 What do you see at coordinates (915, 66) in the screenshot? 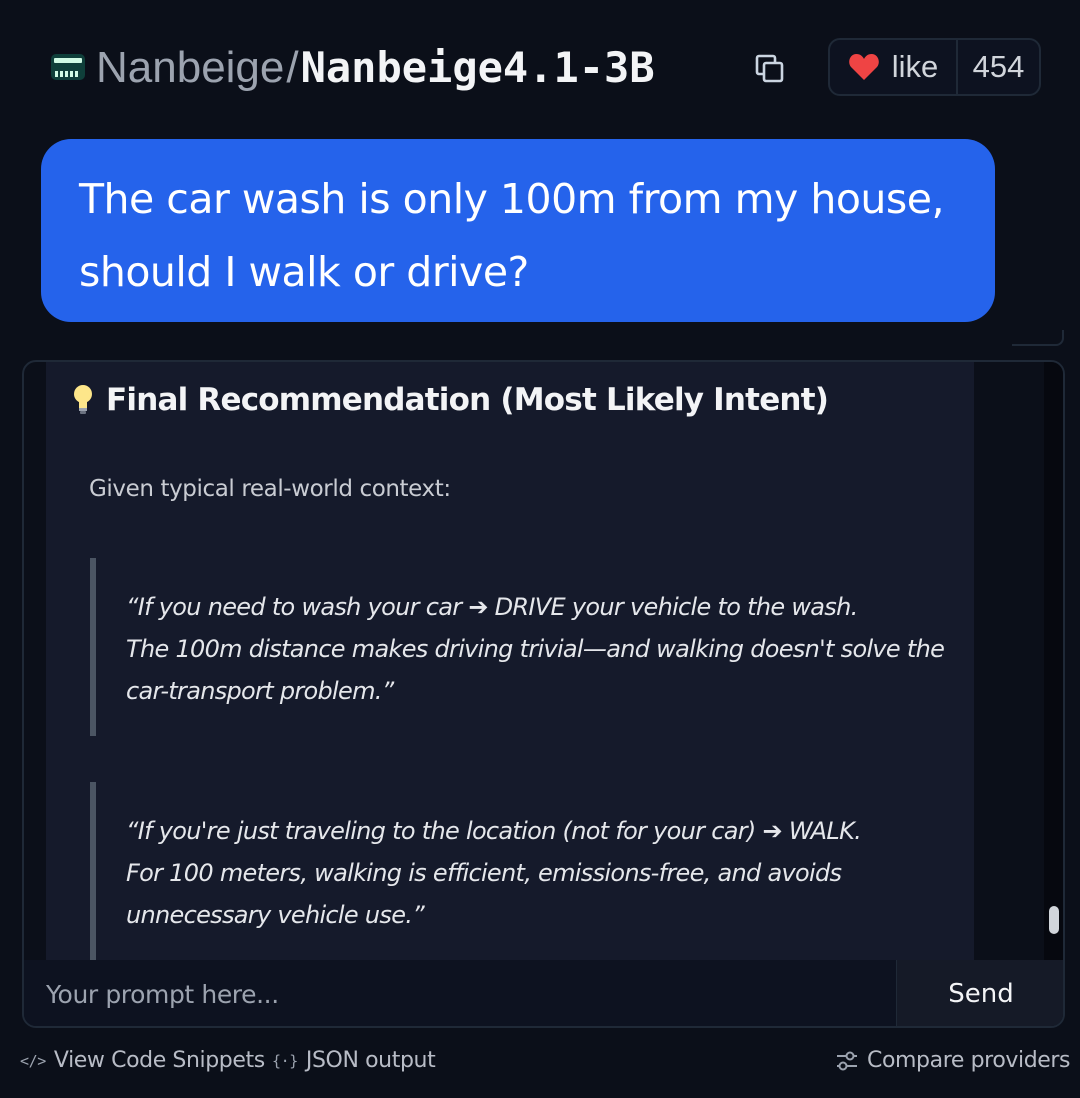
I see `like-label: like` at bounding box center [915, 66].